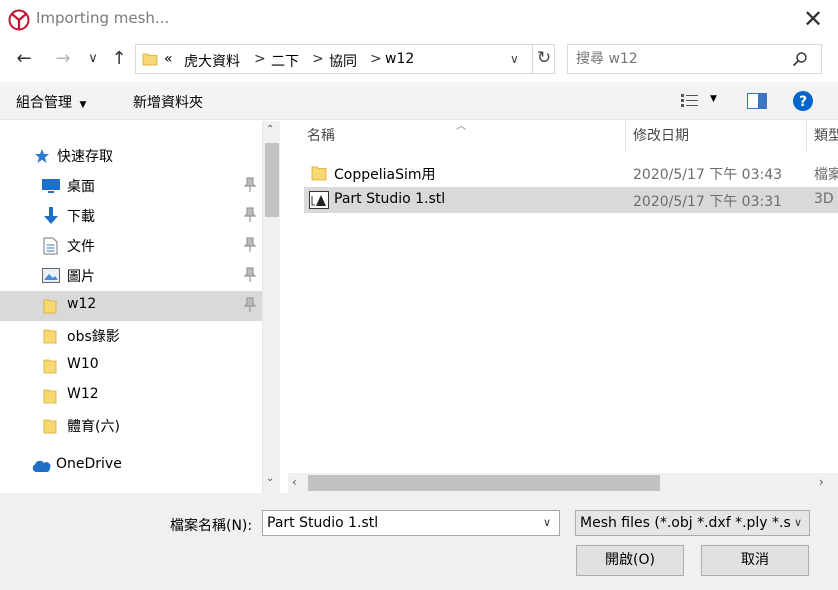 The height and width of the screenshot is (590, 838). Describe the element at coordinates (19, 20) in the screenshot. I see `app-logo-icon` at that location.